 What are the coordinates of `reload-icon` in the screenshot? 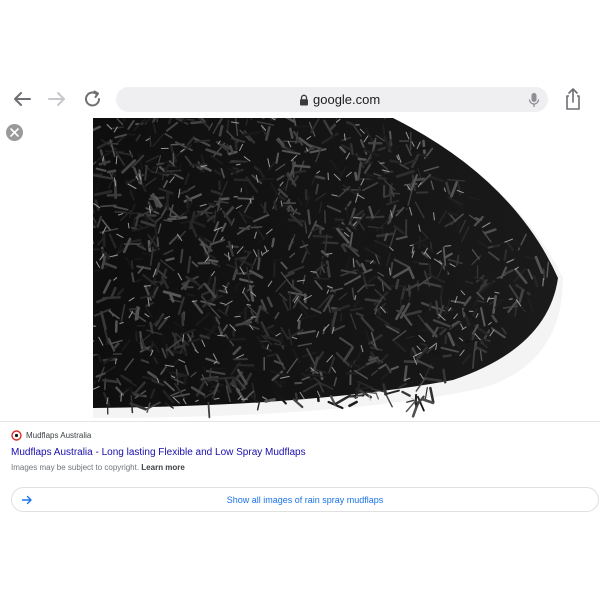 It's located at (92, 98).